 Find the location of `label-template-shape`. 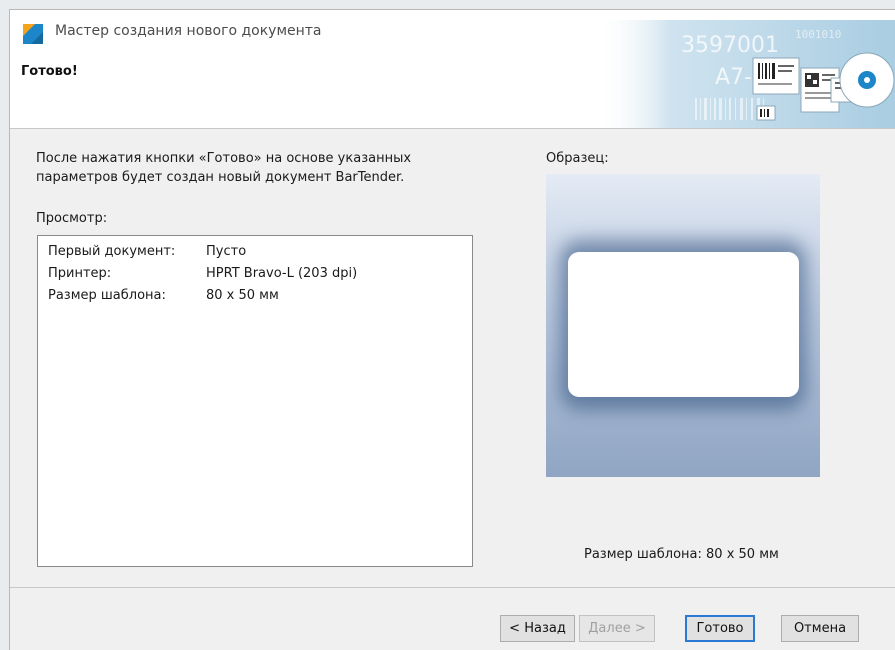

label-template-shape is located at coordinates (683, 324).